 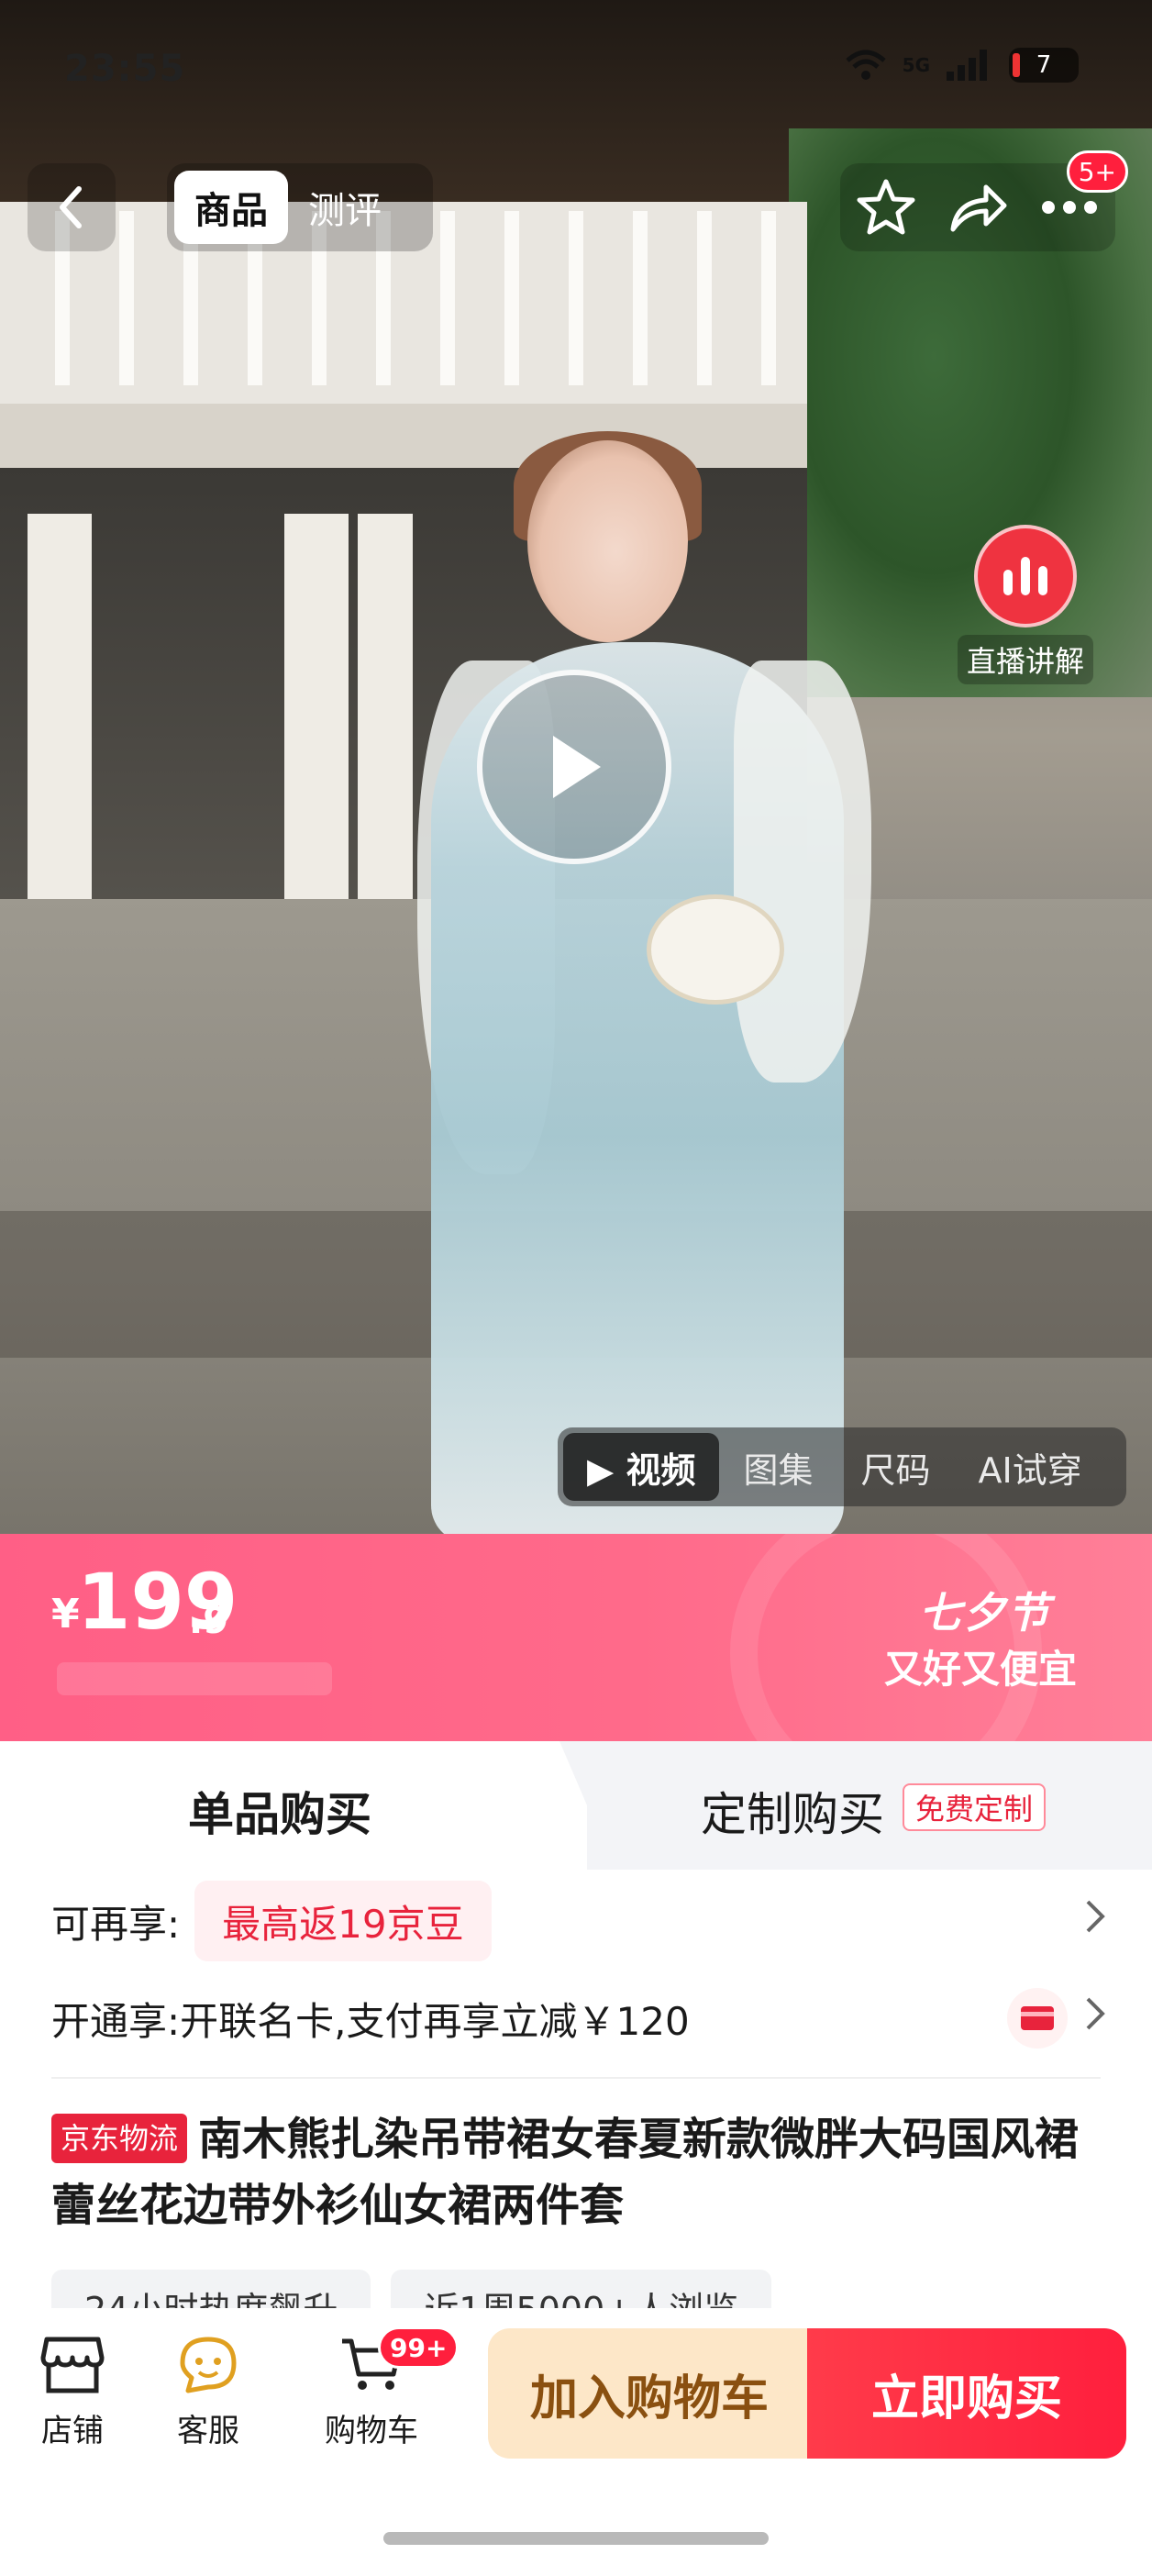 I want to click on divider, so click(x=576, y=2078).